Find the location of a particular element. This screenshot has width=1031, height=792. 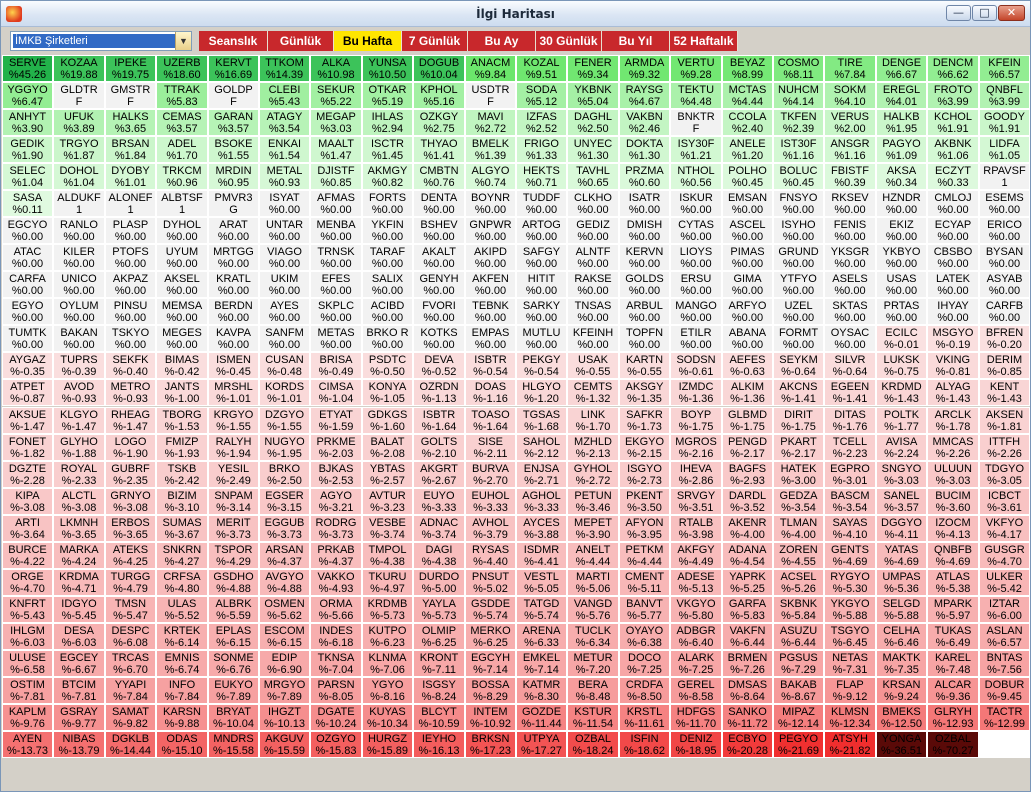

stock-tile: ALARK %-7.25 is located at coordinates (696, 663).